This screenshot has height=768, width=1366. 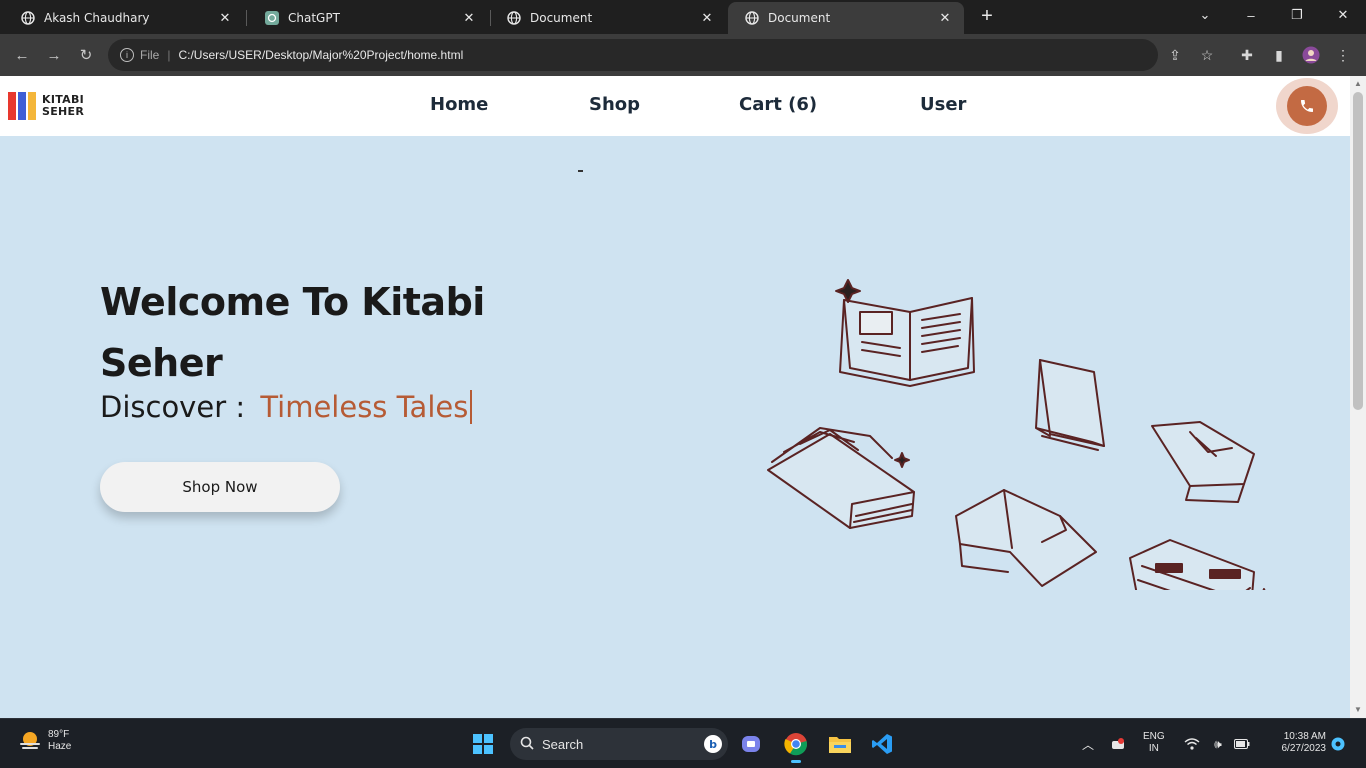 What do you see at coordinates (1205, 15) in the screenshot?
I see `tab-search-chevron-icon: ⌄` at bounding box center [1205, 15].